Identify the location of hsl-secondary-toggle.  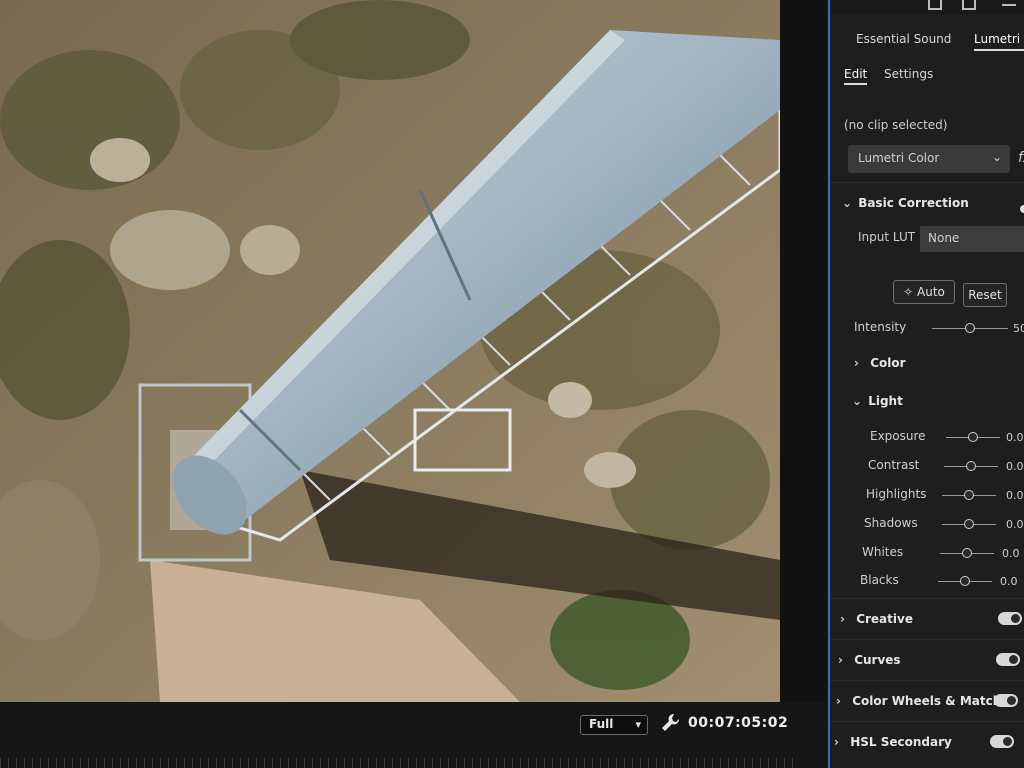
(1002, 741).